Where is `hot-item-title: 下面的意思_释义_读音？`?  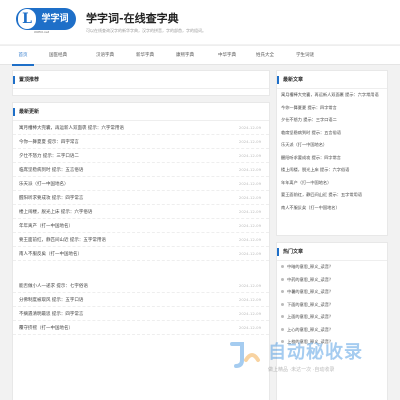
hot-item-title: 下面的意思_释义_读音？ is located at coordinates (310, 304).